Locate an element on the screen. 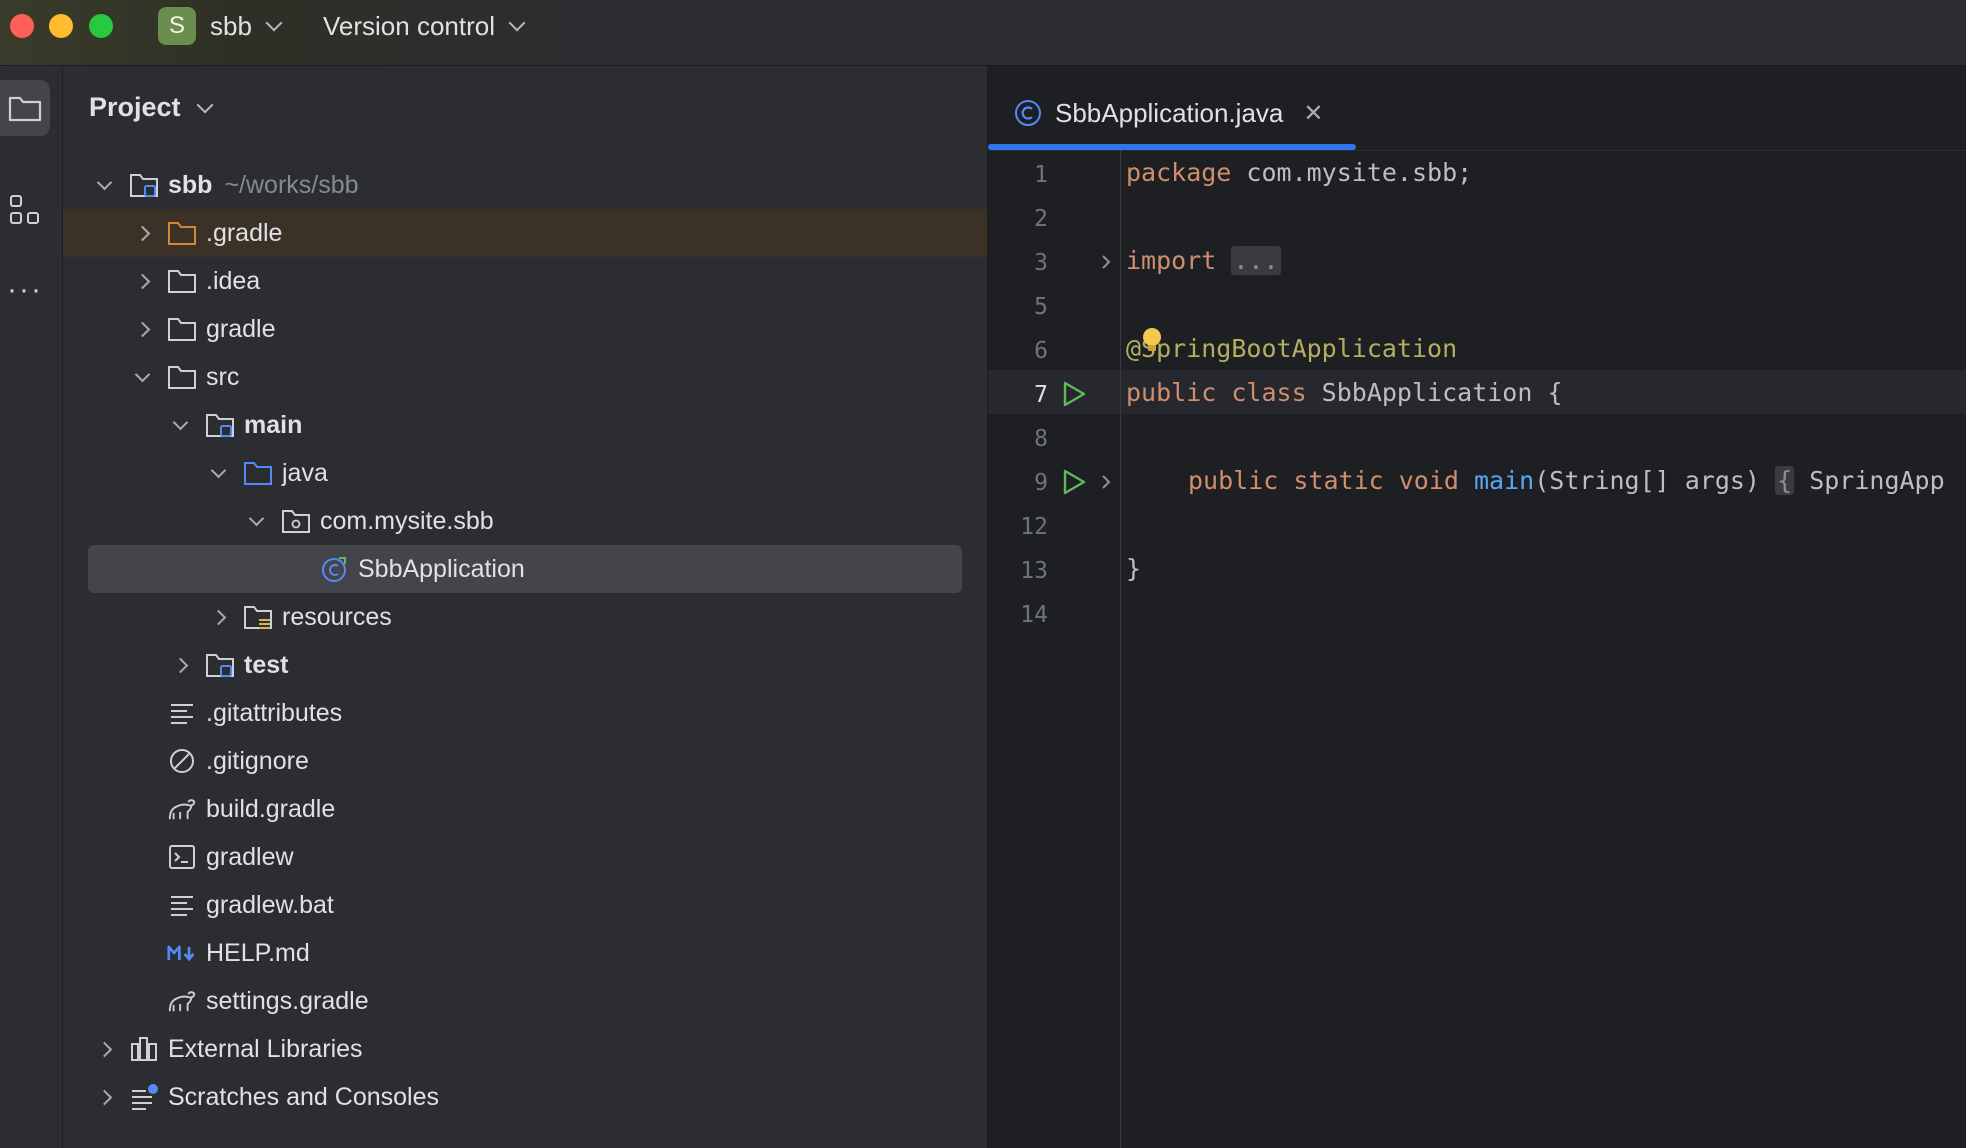 The image size is (1966, 1148). tree-item-help-md: HELP.md is located at coordinates (525, 953).